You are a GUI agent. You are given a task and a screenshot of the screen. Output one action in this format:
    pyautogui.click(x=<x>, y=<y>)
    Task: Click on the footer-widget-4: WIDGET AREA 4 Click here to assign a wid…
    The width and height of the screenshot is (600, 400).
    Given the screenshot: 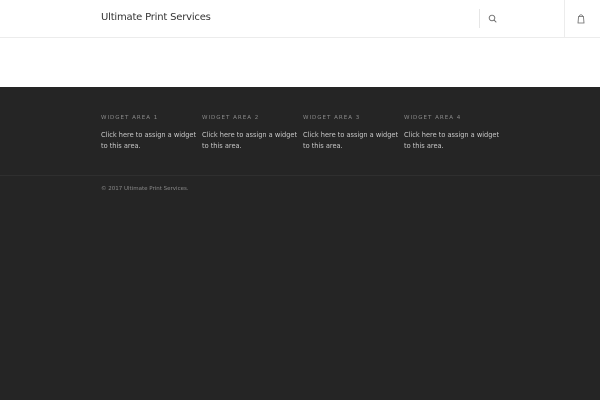 What is the action you would take?
    pyautogui.click(x=452, y=133)
    